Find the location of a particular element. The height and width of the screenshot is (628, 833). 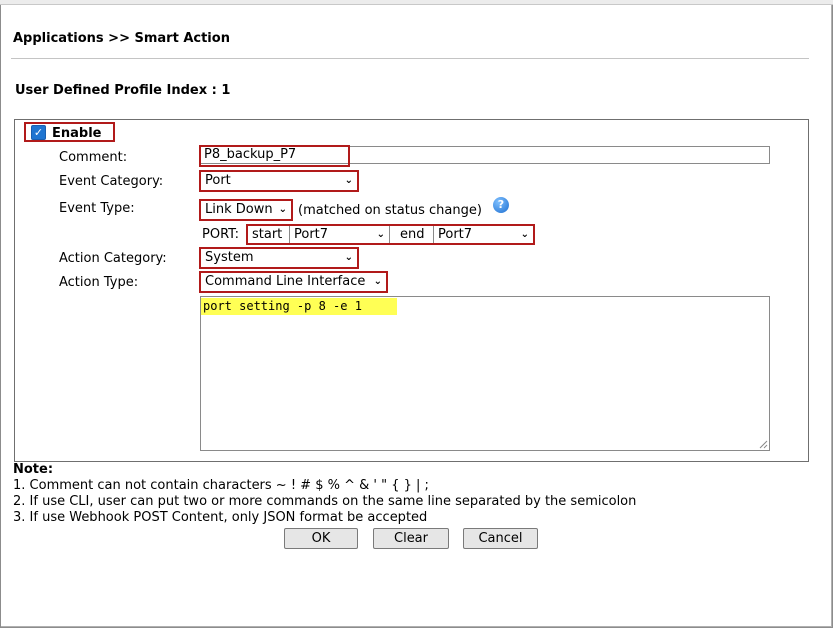

help-icon: ? is located at coordinates (501, 205).